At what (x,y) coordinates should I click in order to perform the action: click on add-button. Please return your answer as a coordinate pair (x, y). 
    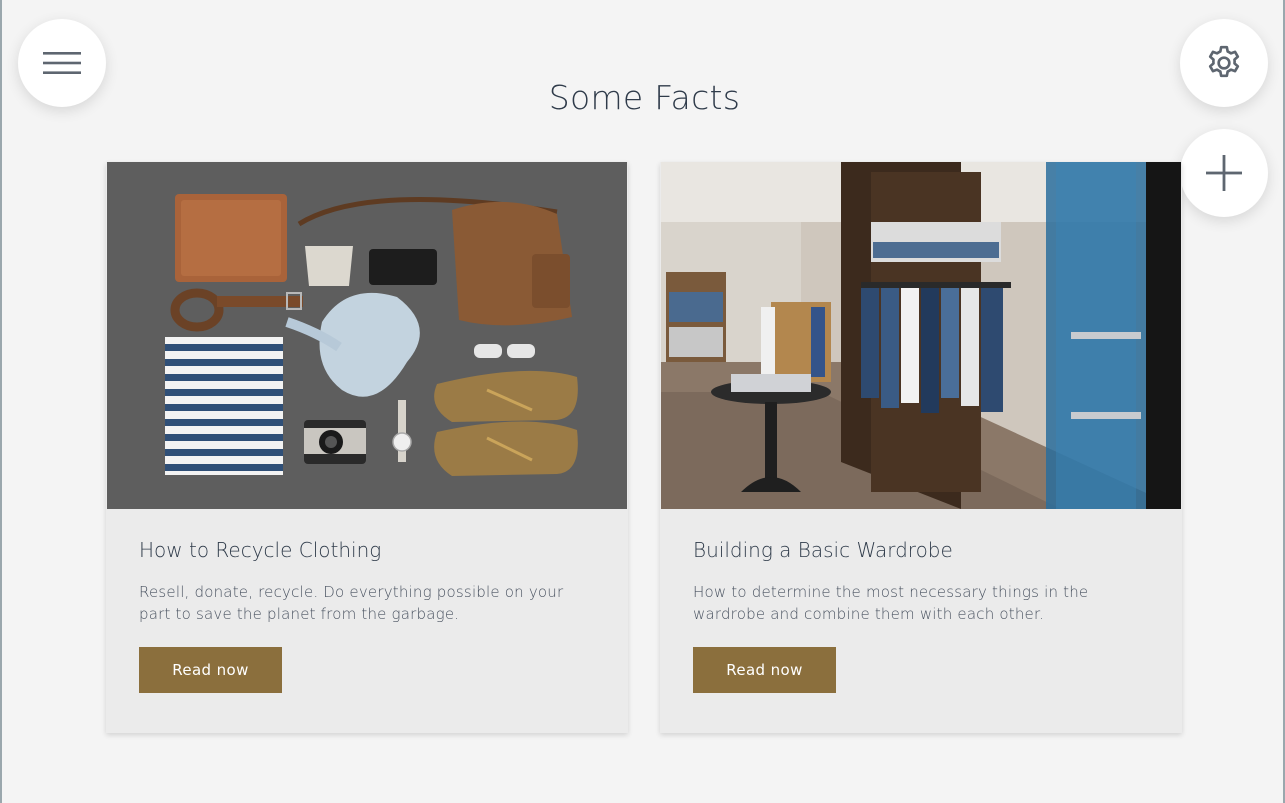
    Looking at the image, I should click on (1224, 173).